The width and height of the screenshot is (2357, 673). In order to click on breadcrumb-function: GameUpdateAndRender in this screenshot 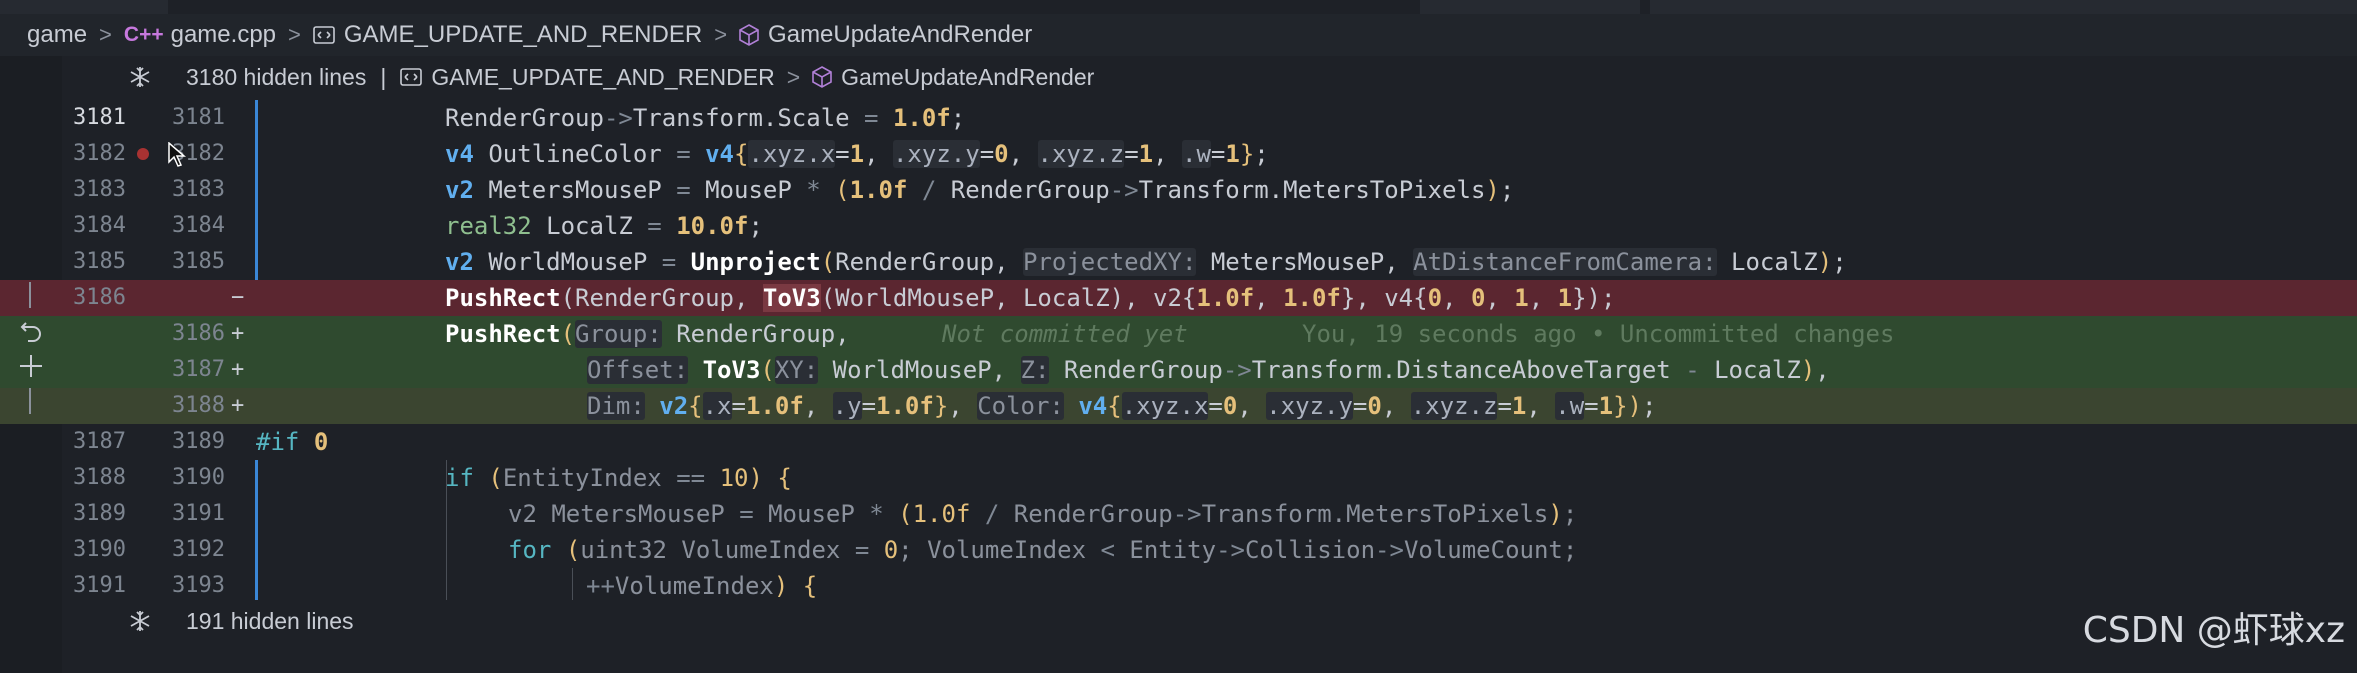, I will do `click(900, 35)`.